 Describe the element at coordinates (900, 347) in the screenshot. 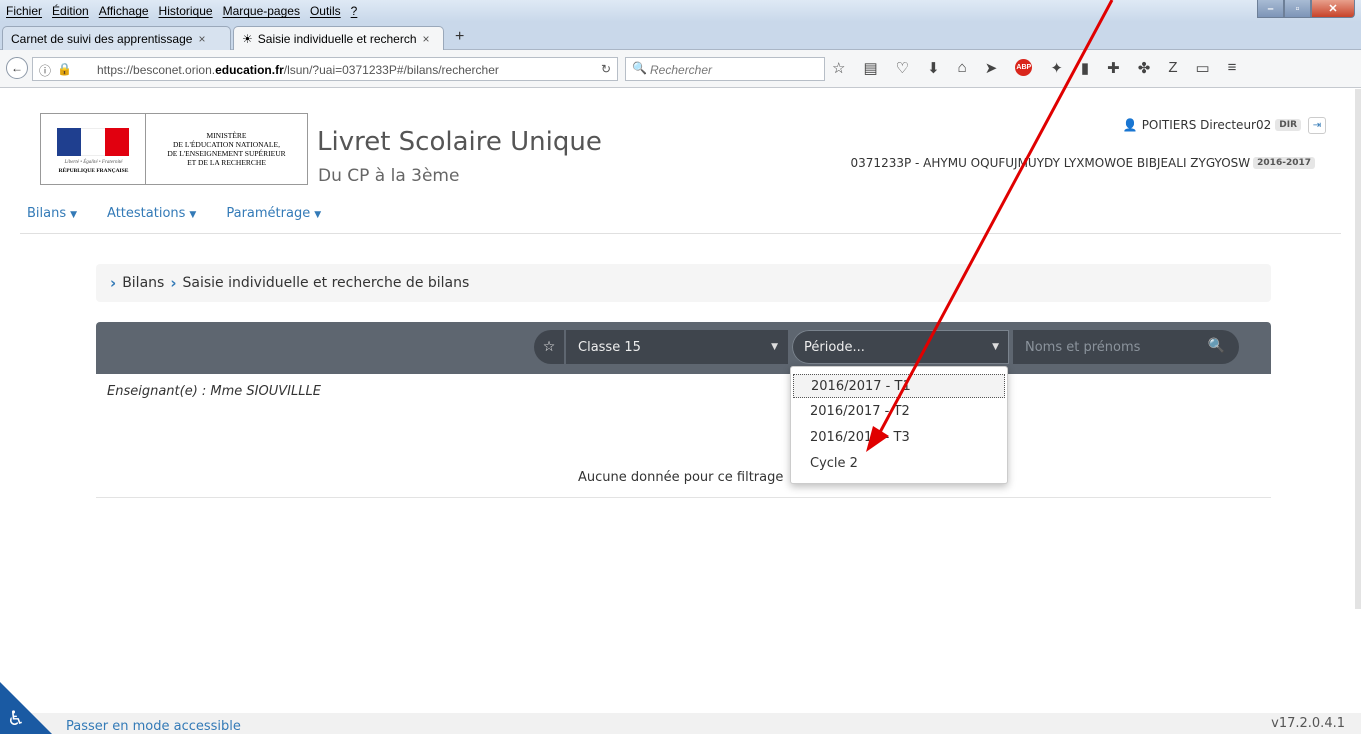

I see `periode-select: Période... ▼` at that location.